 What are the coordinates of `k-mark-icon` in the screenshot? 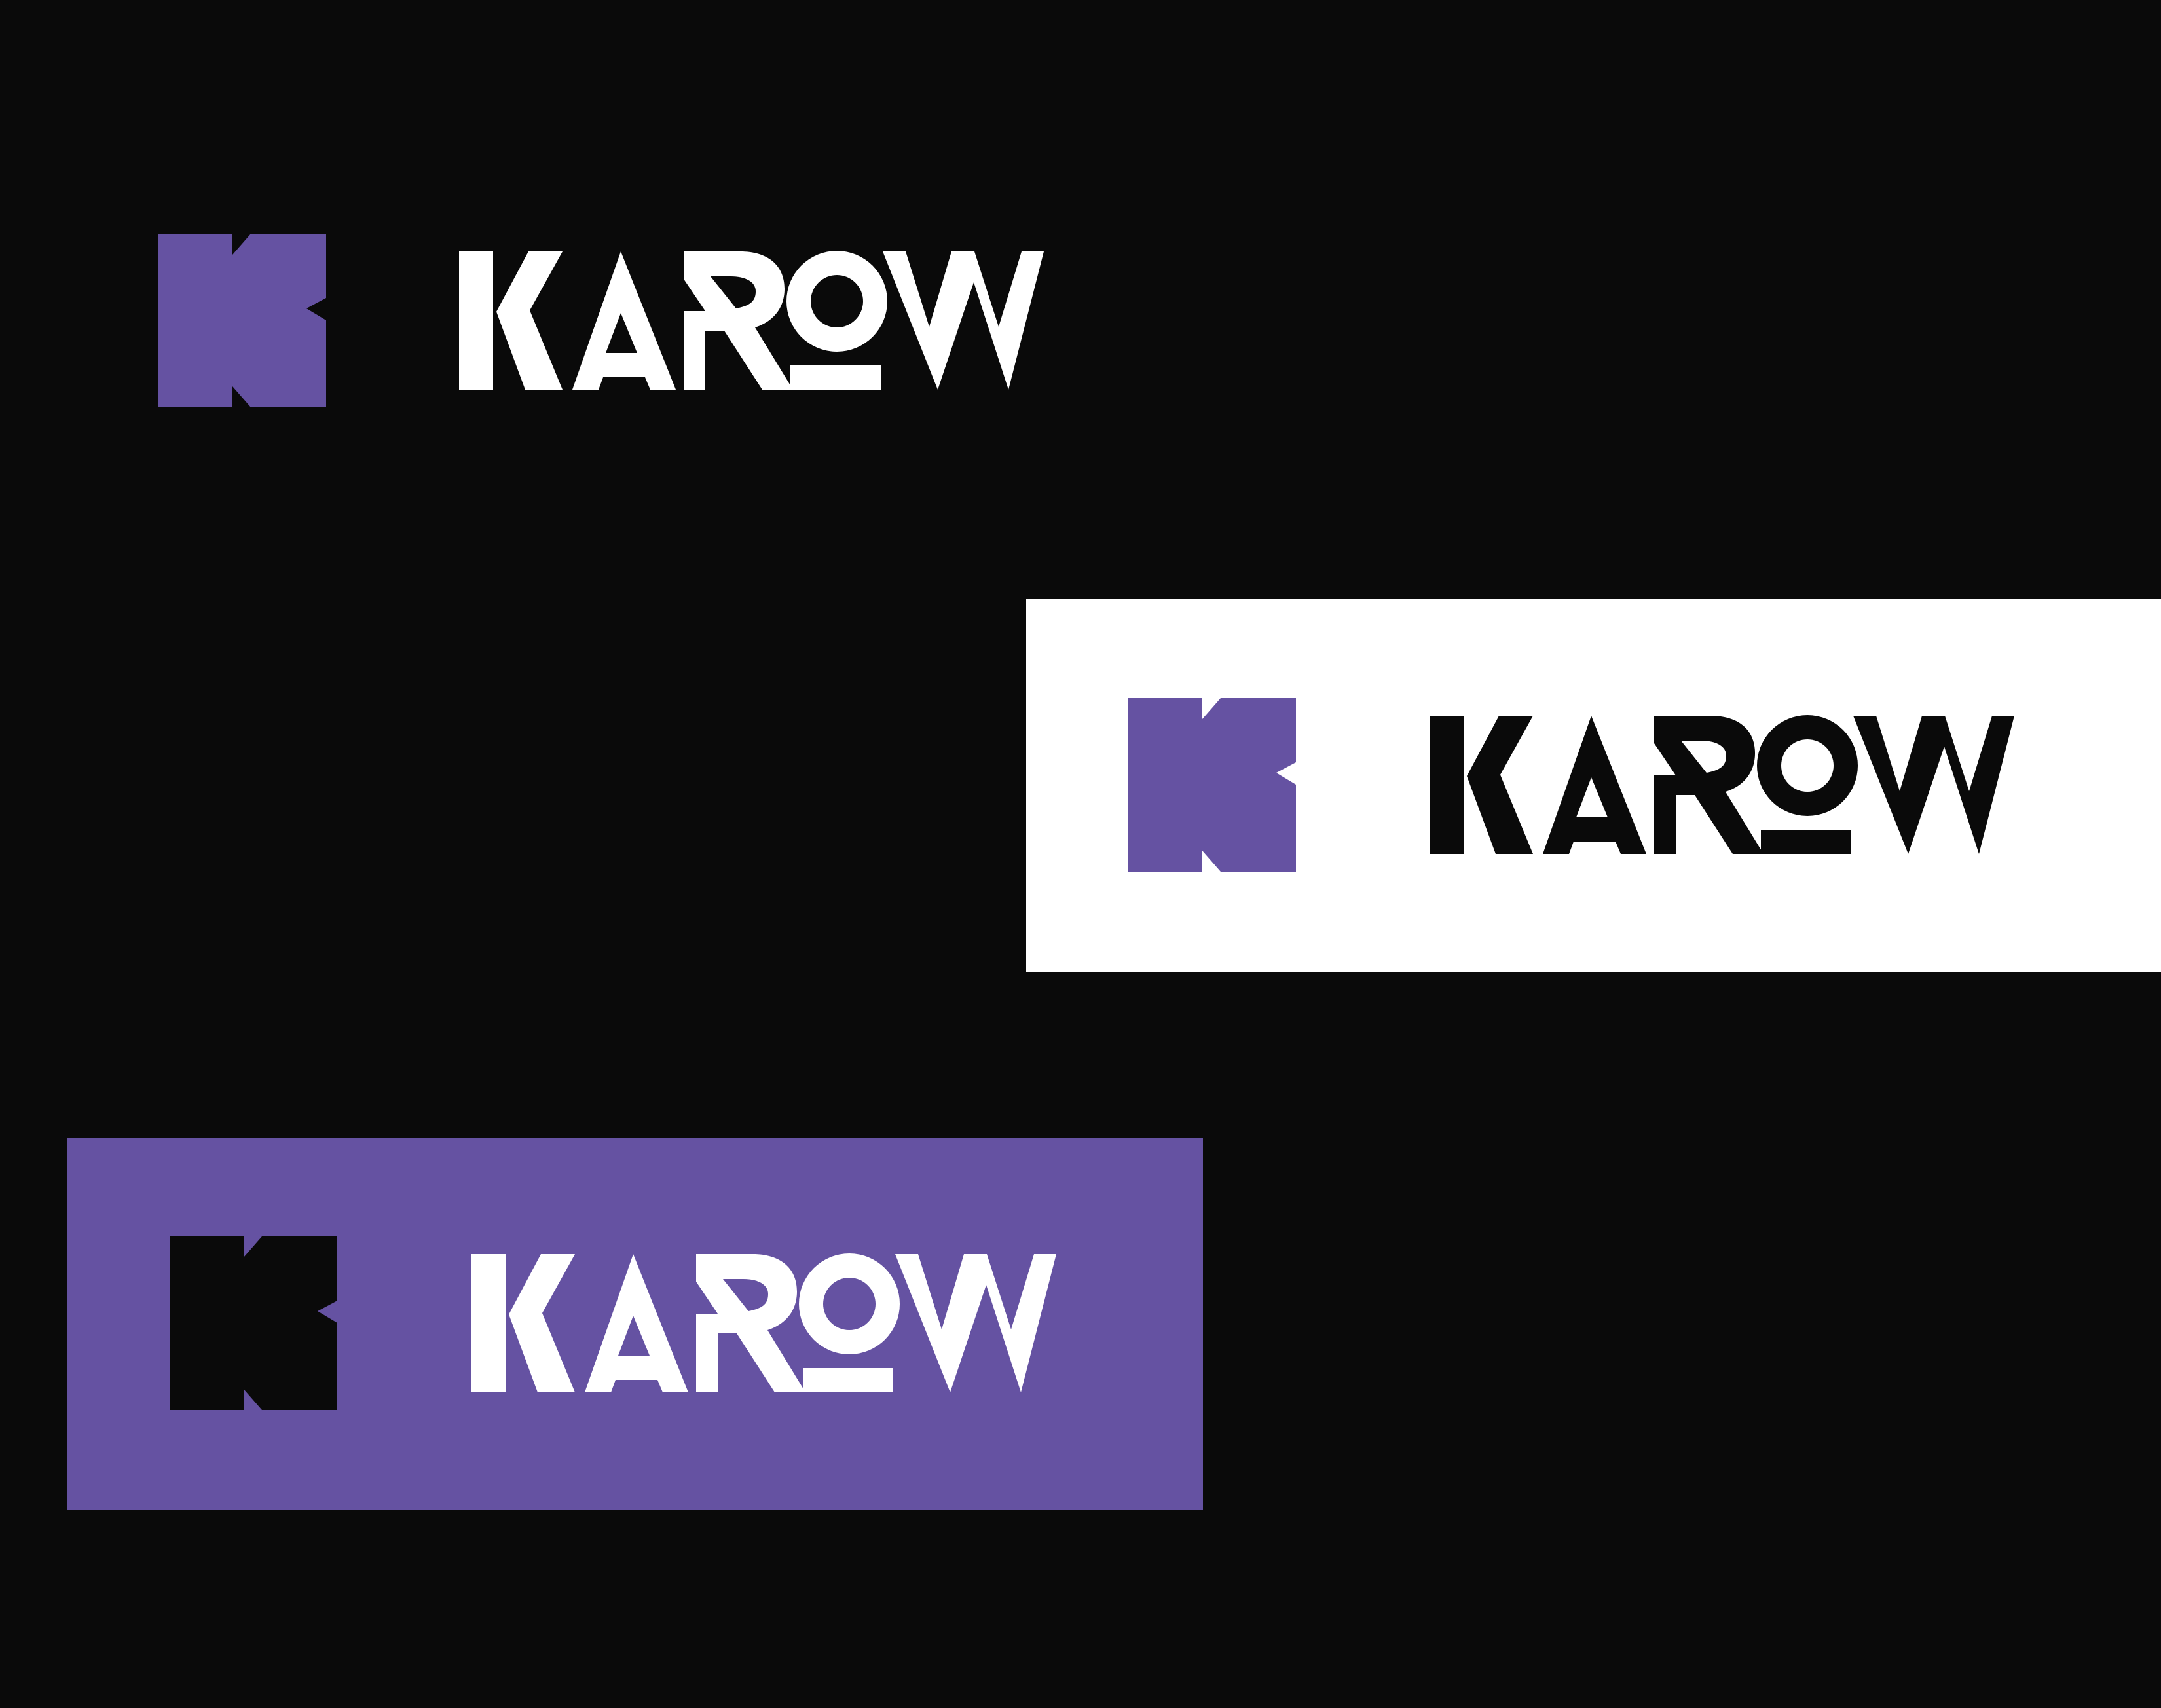 It's located at (254, 1323).